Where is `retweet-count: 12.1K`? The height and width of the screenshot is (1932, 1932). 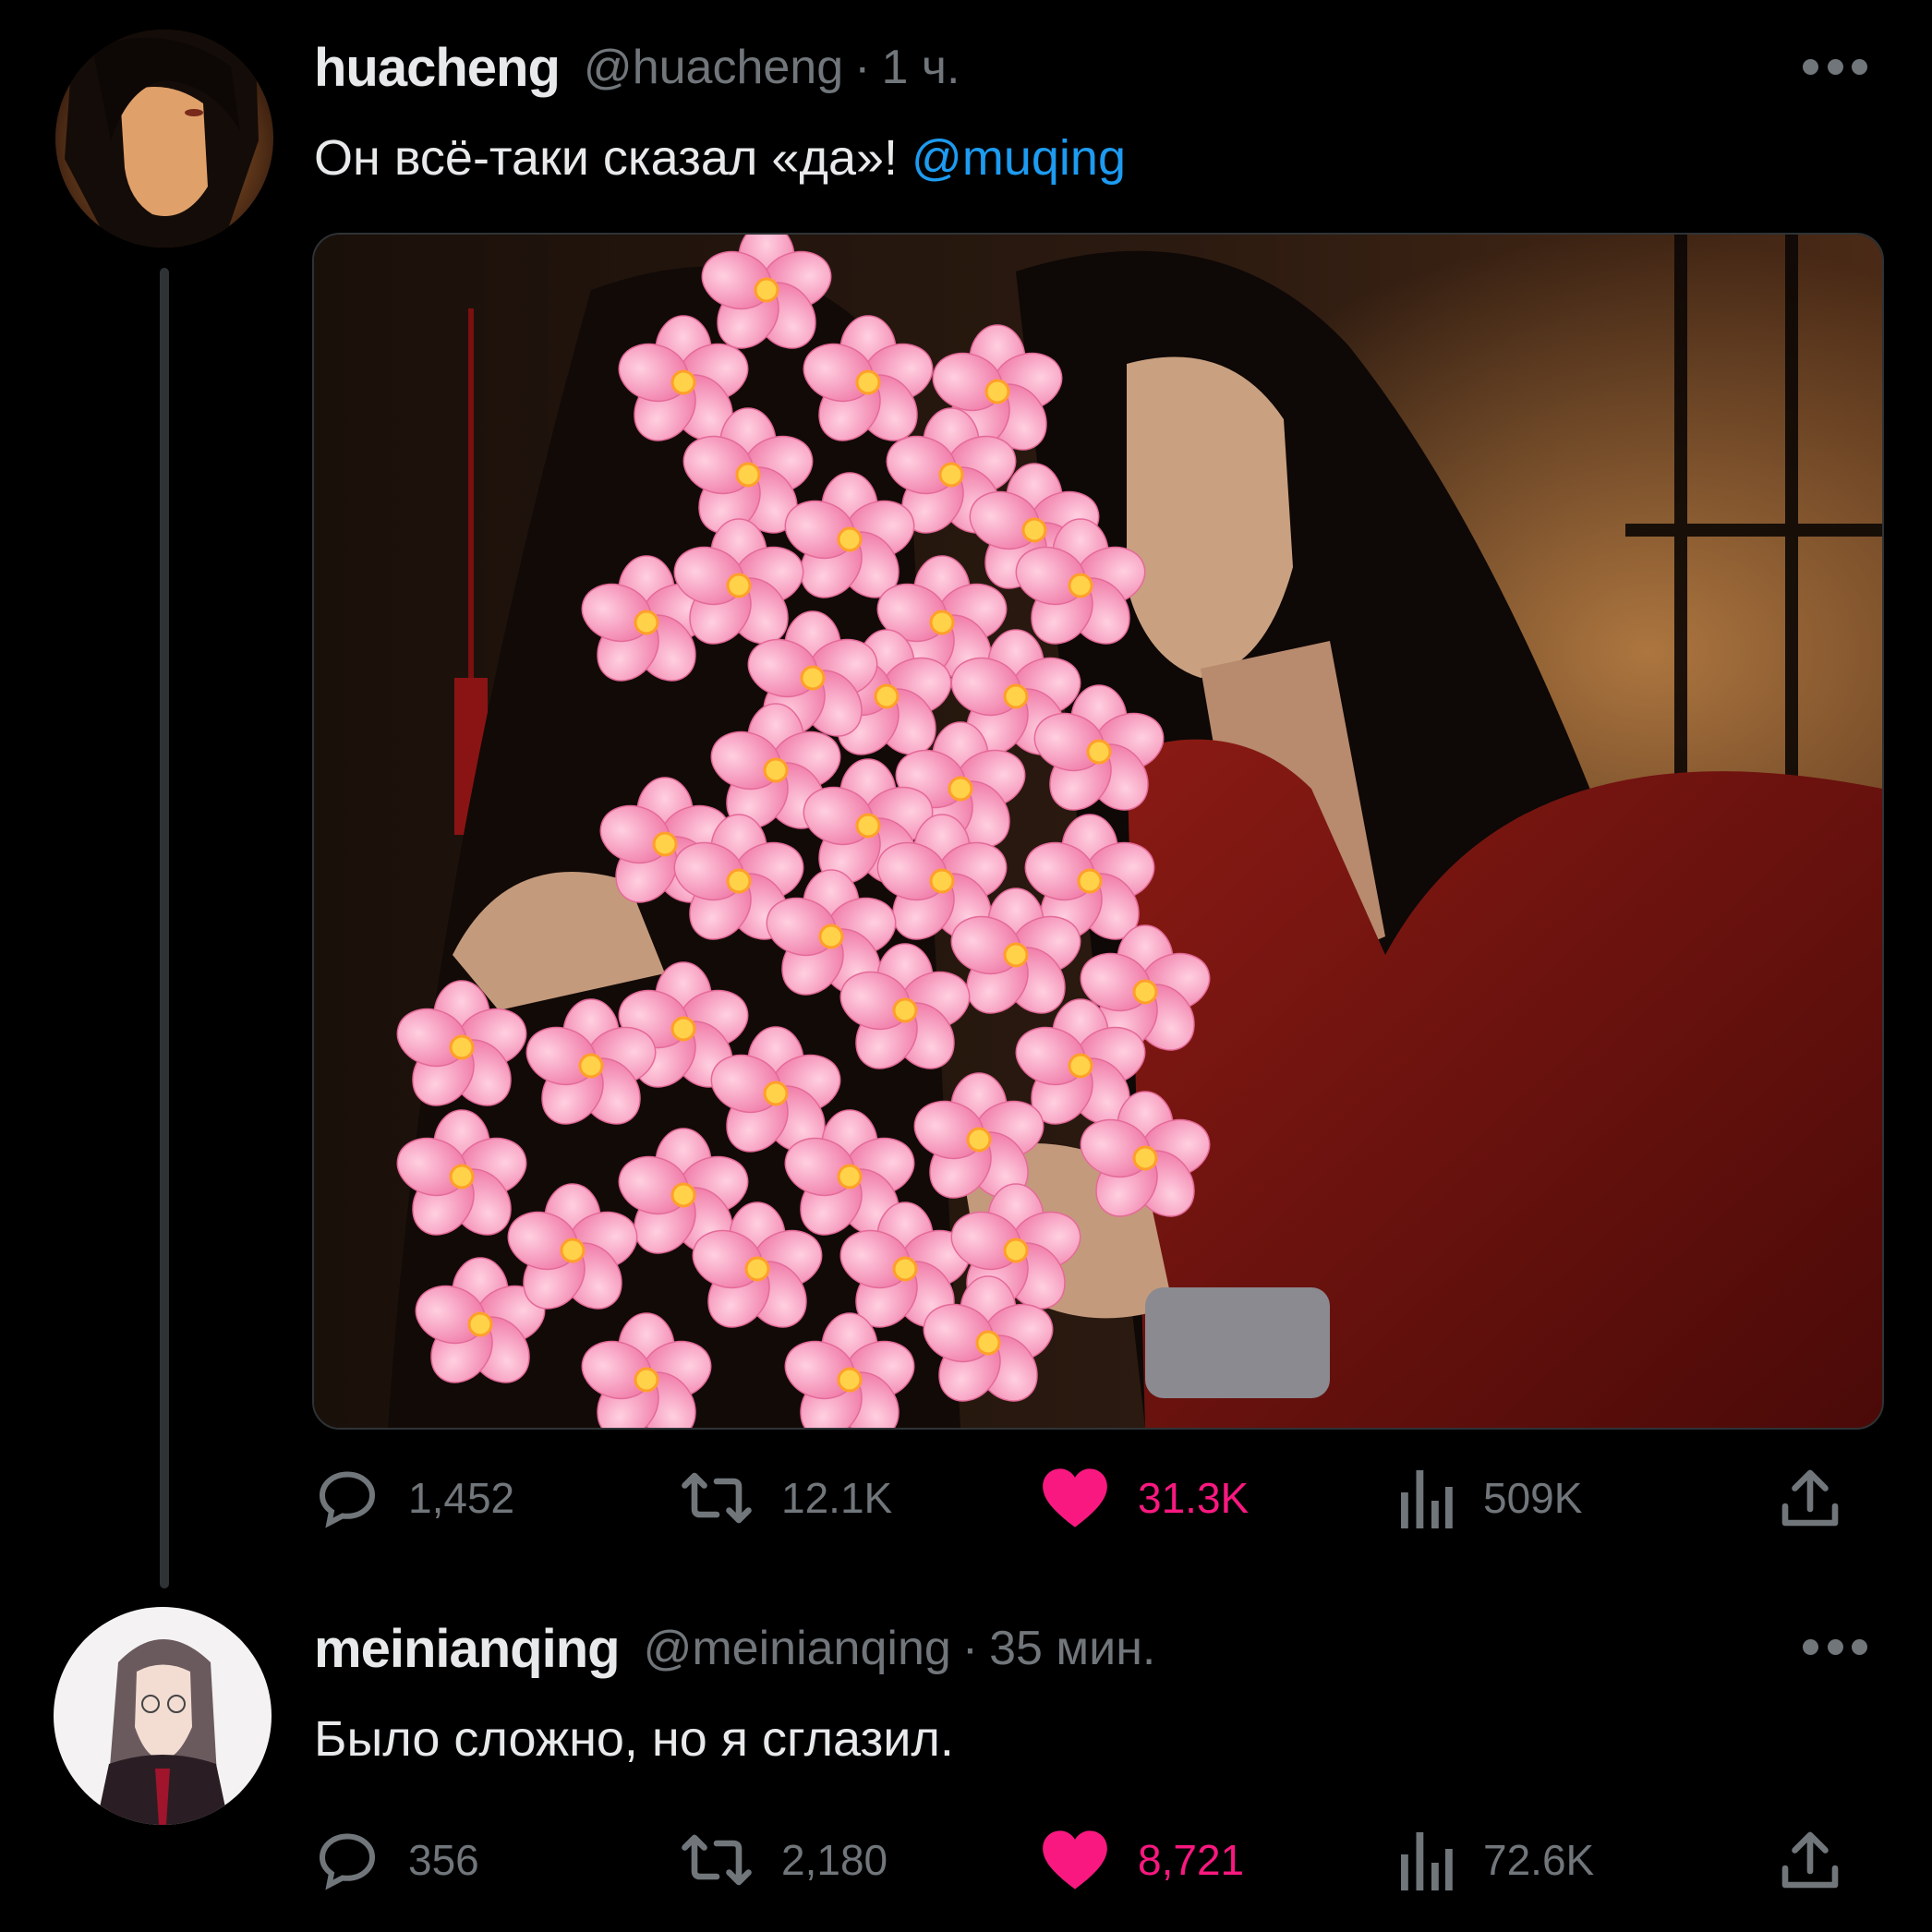
retweet-count: 12.1K is located at coordinates (837, 1498).